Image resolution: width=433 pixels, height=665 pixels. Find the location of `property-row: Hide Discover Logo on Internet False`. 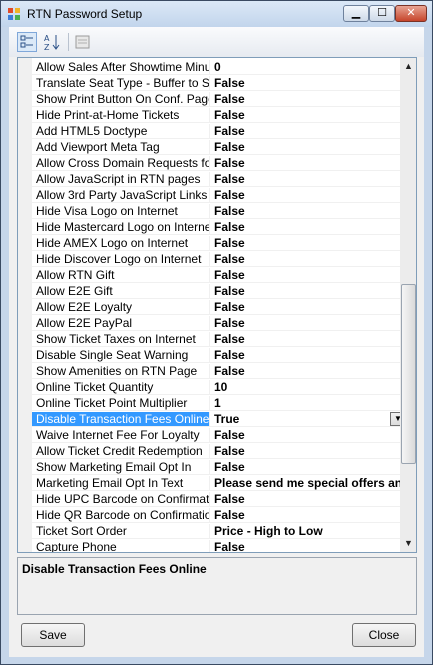

property-row: Hide Discover Logo on Internet False is located at coordinates (217, 260).